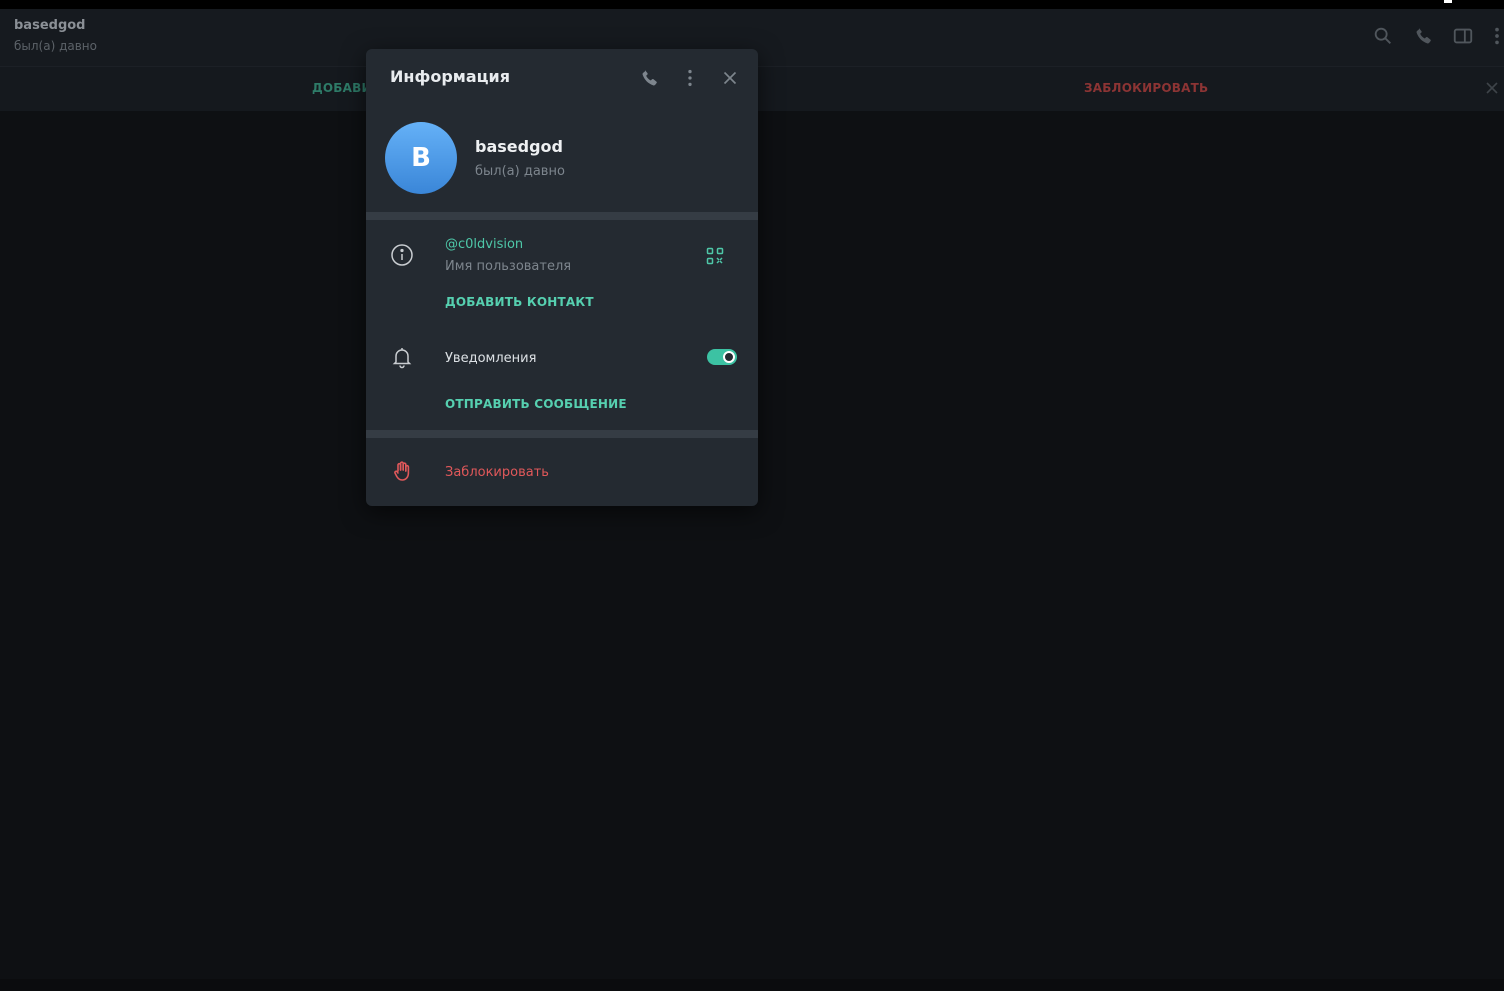 Image resolution: width=1504 pixels, height=991 pixels. What do you see at coordinates (508, 266) in the screenshot?
I see `username-label: Имя пользователя` at bounding box center [508, 266].